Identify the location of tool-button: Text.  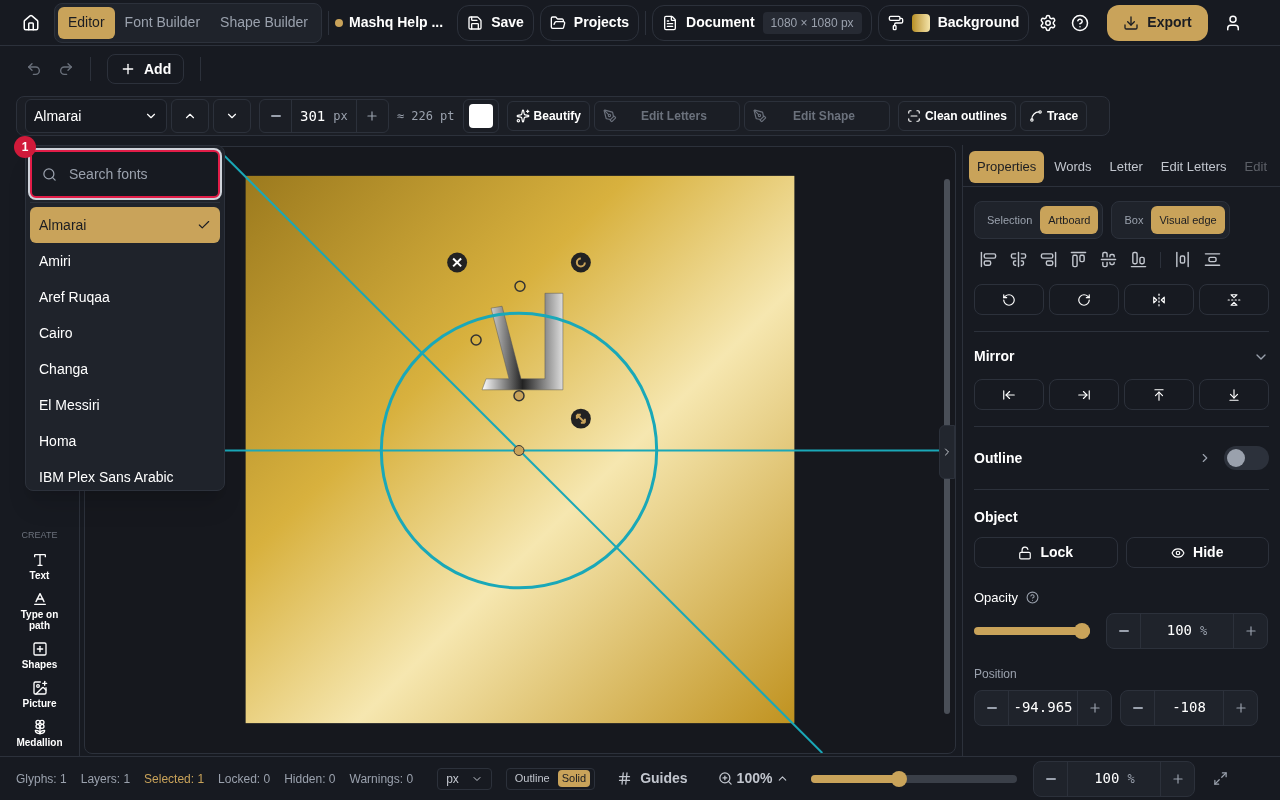
(39, 566).